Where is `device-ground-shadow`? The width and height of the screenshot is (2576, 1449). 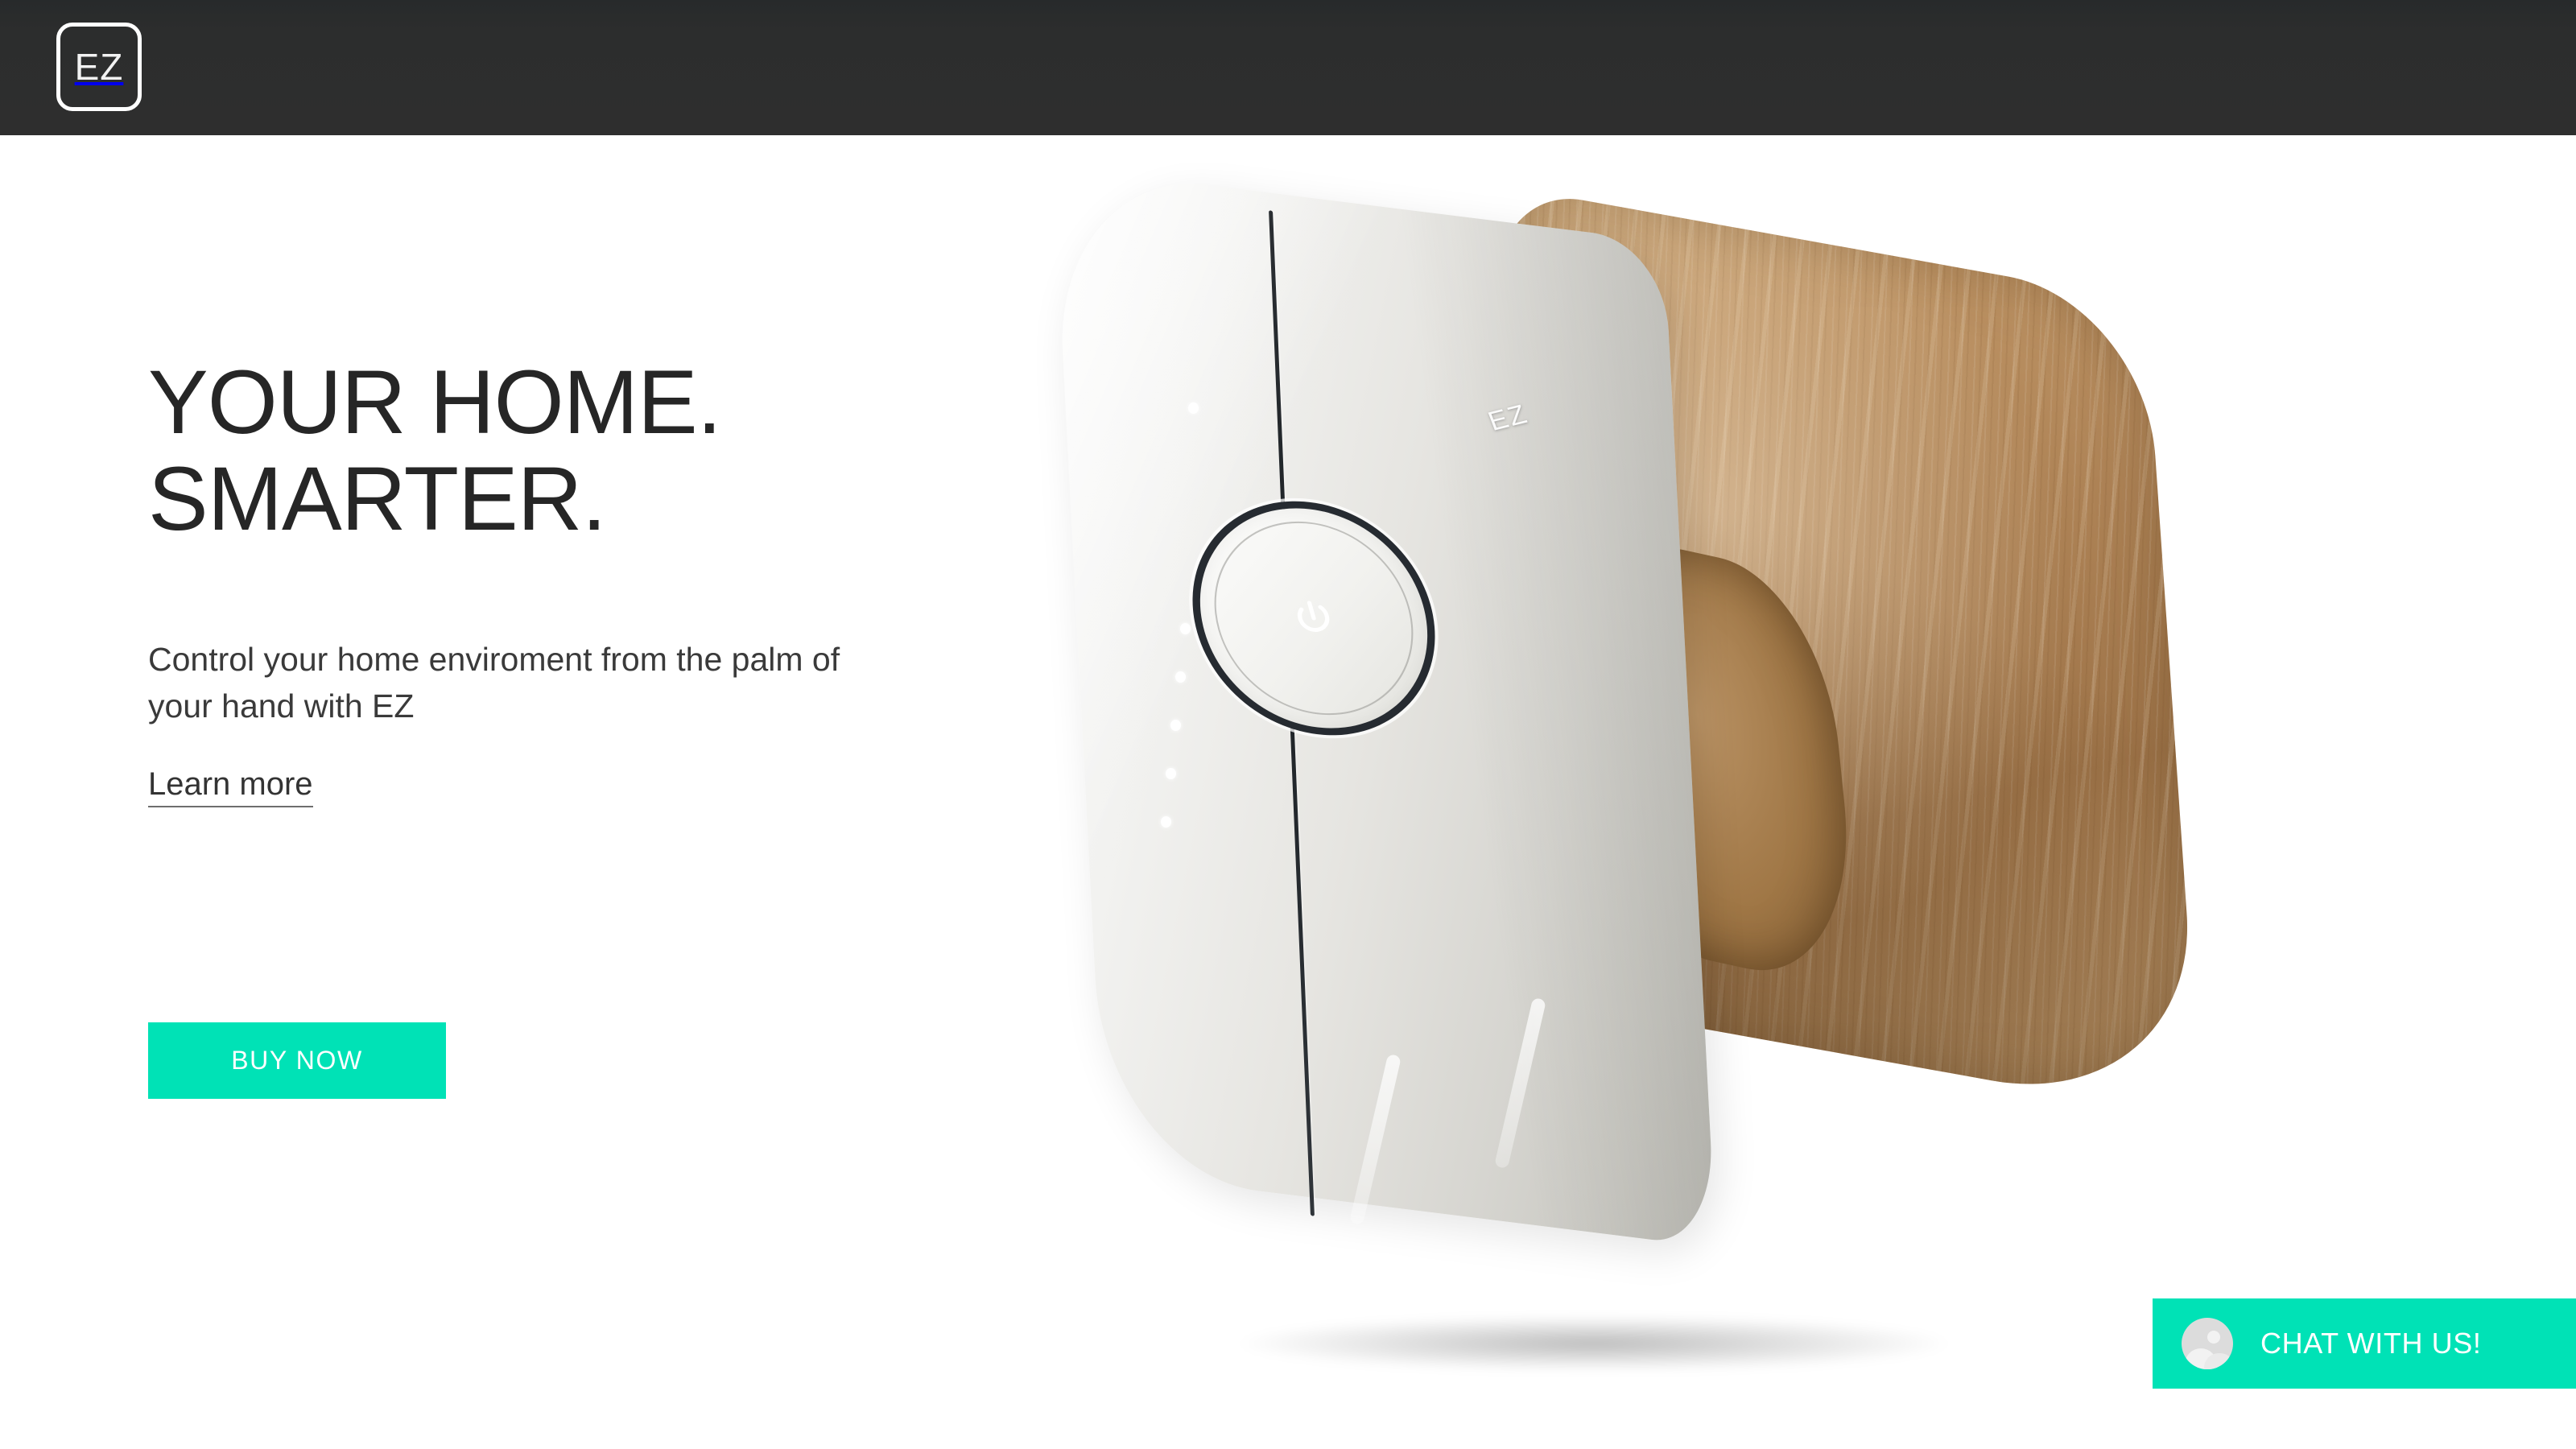 device-ground-shadow is located at coordinates (1594, 1343).